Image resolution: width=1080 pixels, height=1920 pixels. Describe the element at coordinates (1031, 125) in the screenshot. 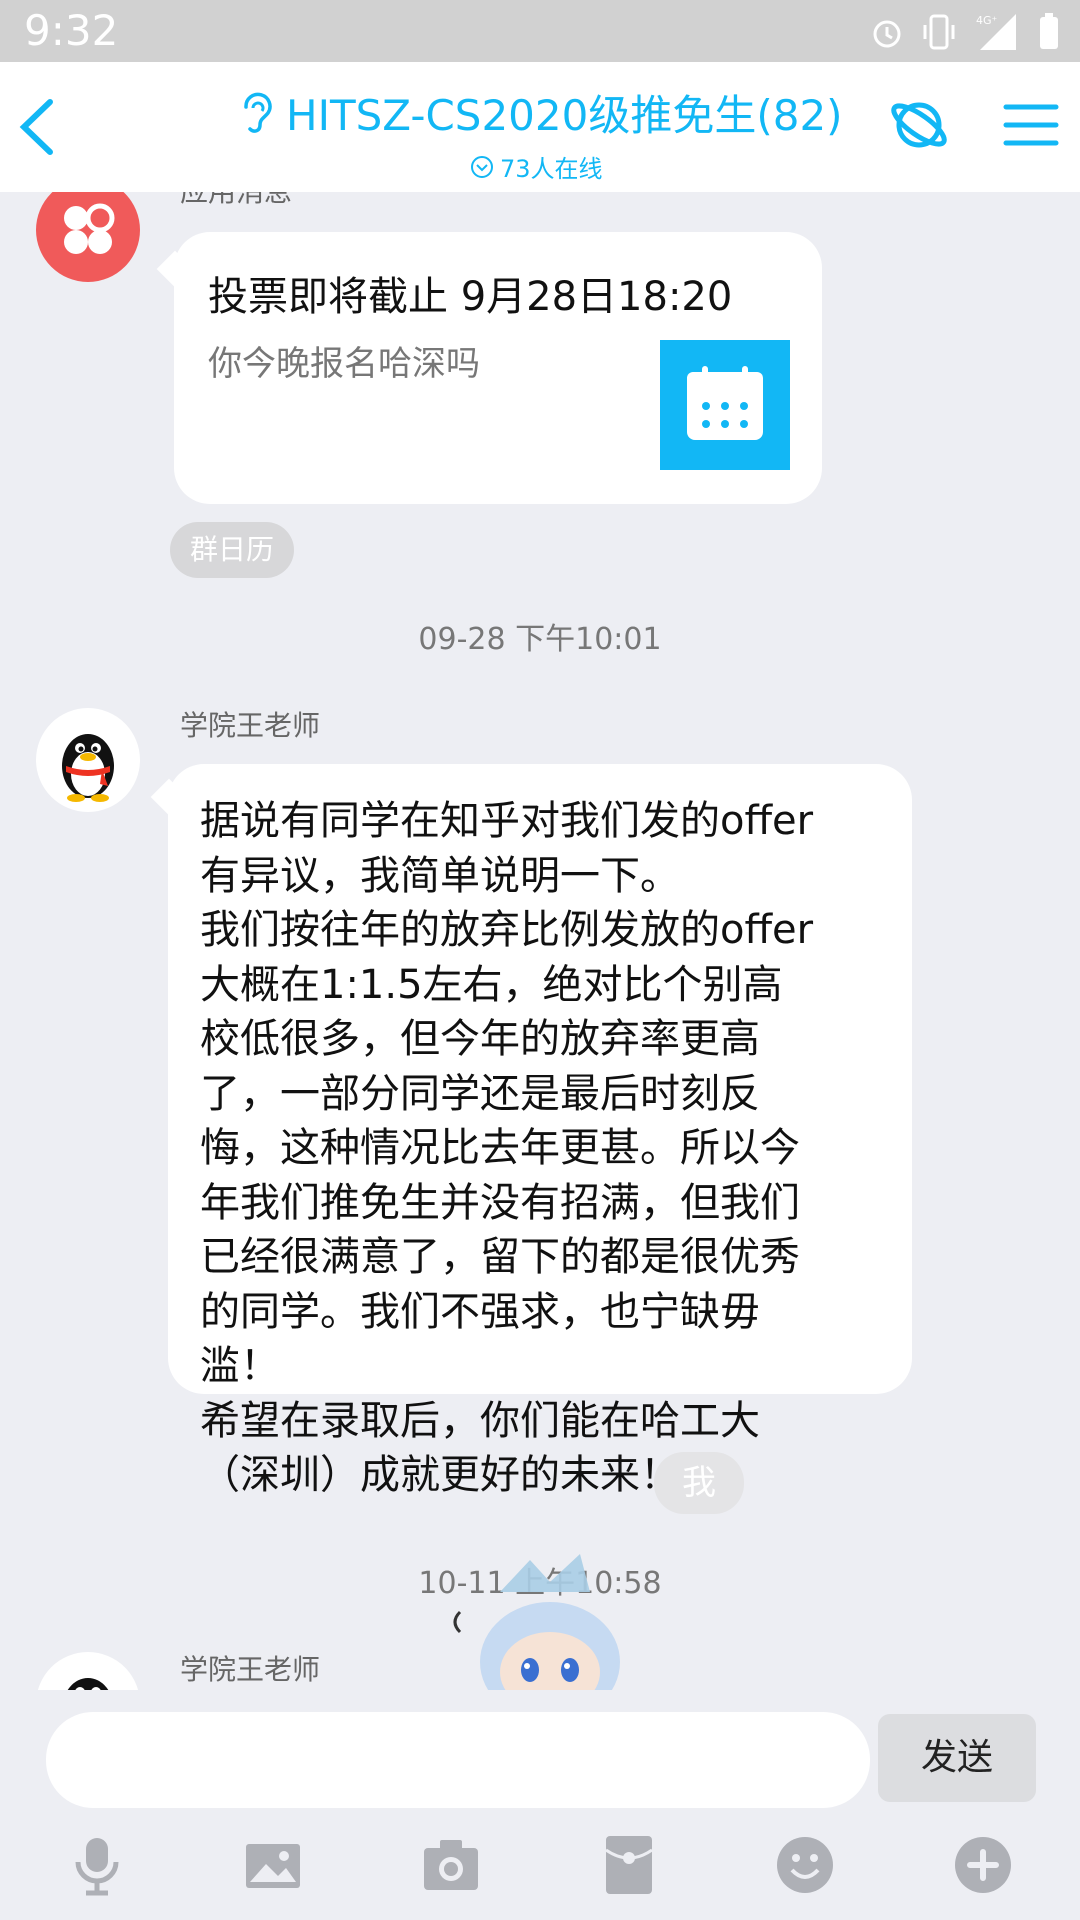

I see `menu-icon` at that location.